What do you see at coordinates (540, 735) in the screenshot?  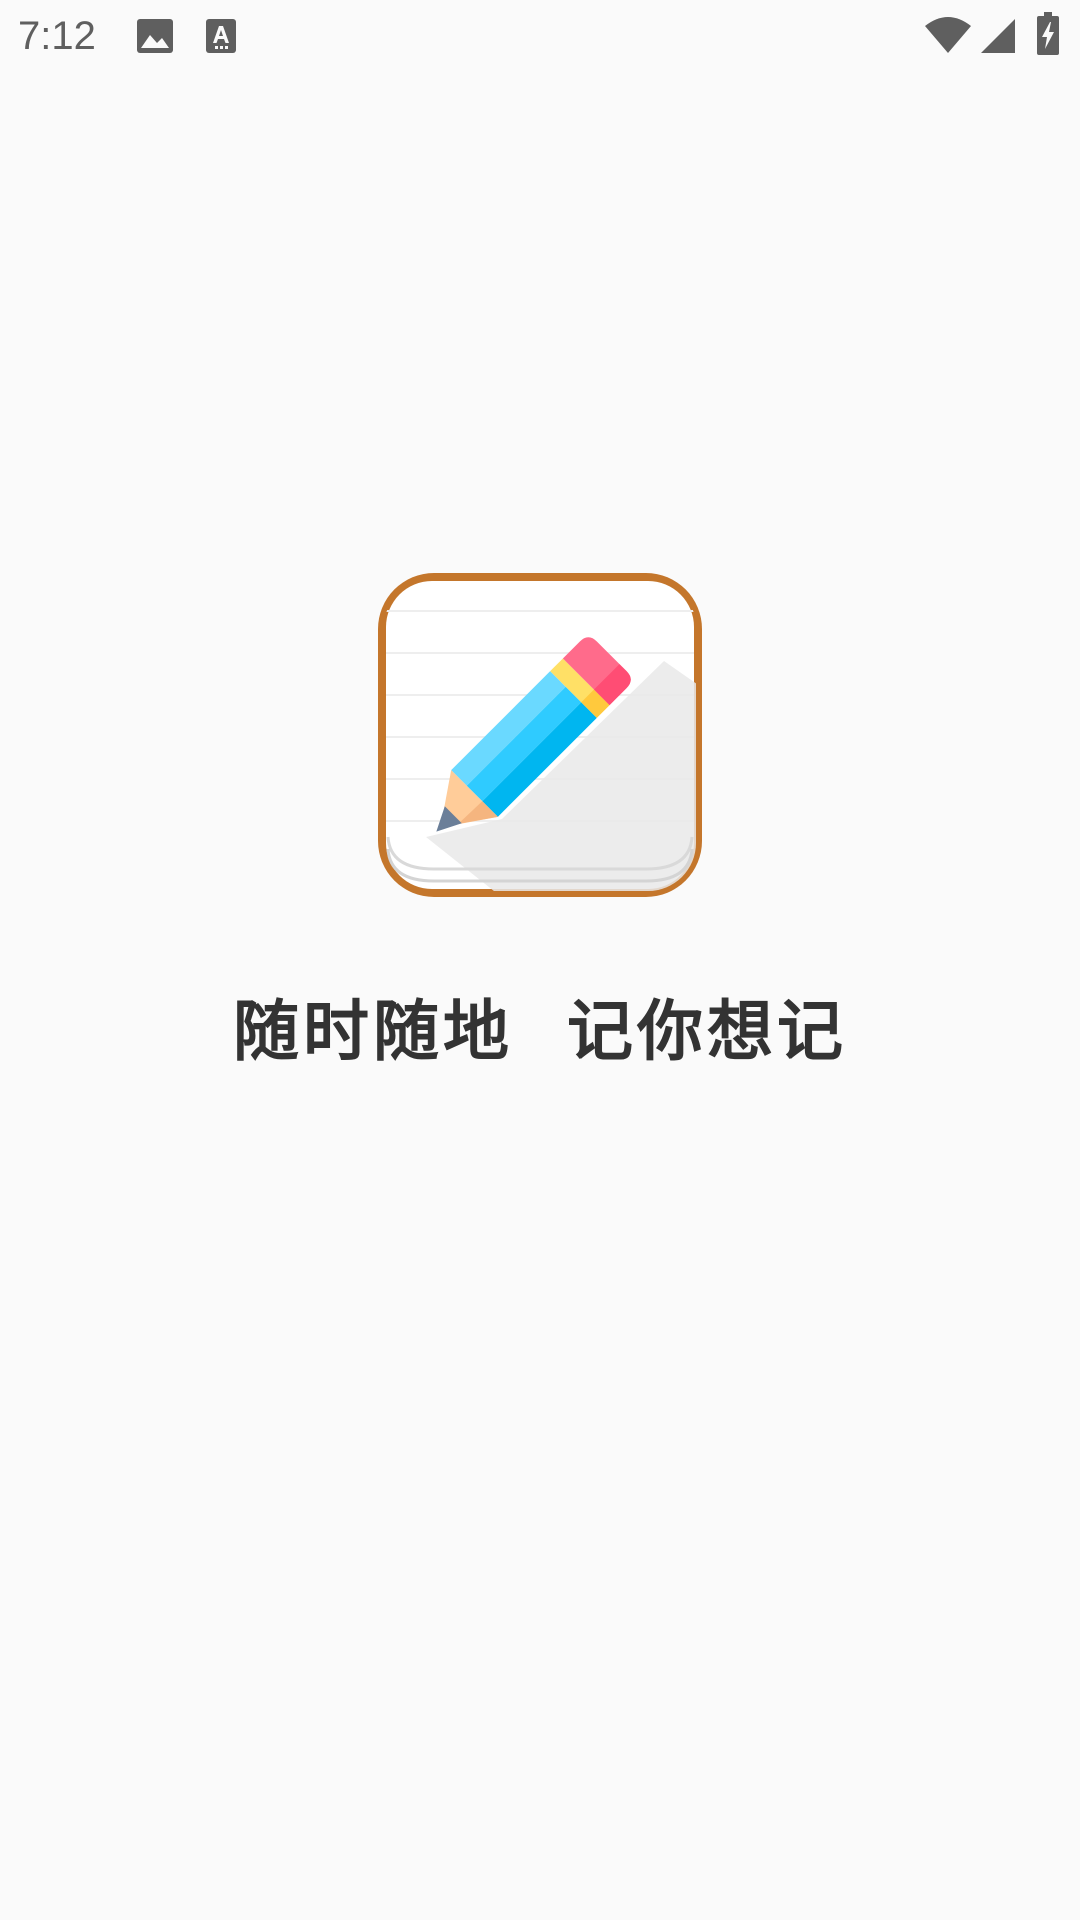 I see `notebook-pencil-logo` at bounding box center [540, 735].